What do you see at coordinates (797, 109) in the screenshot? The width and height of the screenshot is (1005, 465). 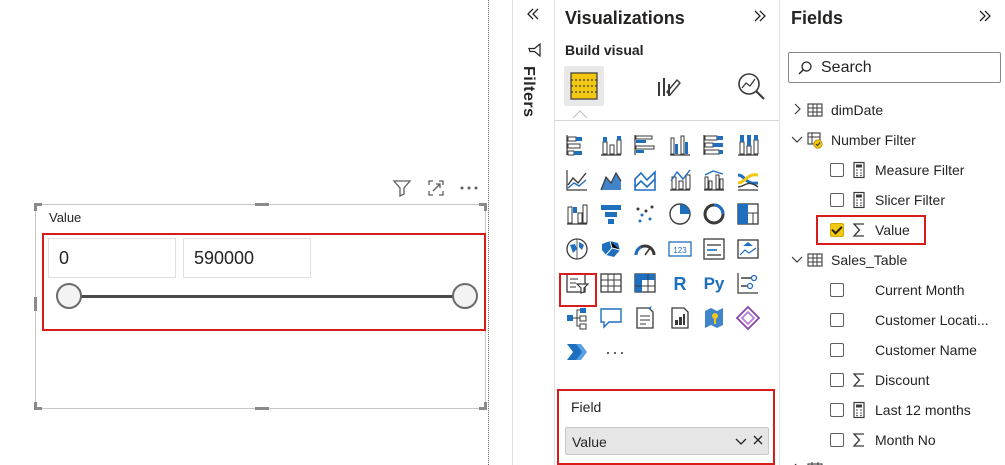 I see `chevron-right-icon` at bounding box center [797, 109].